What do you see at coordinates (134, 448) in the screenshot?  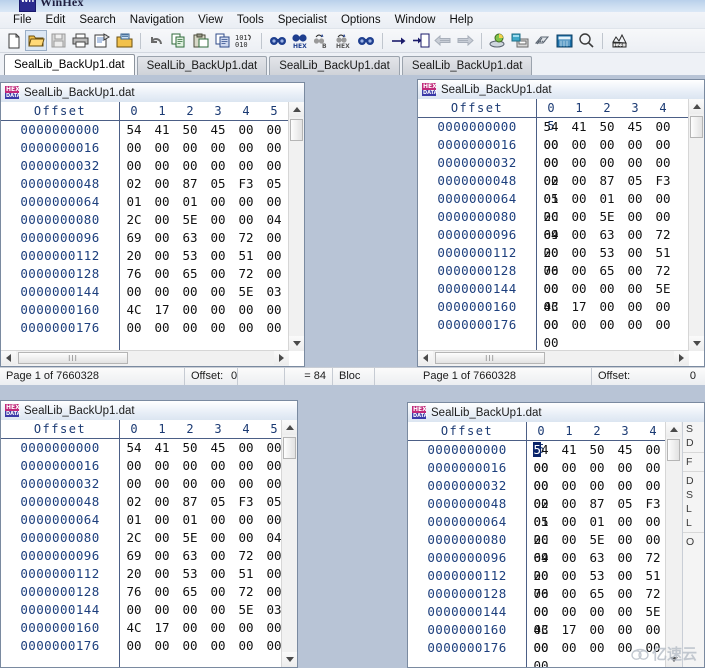 I see `hex-byte: 54` at bounding box center [134, 448].